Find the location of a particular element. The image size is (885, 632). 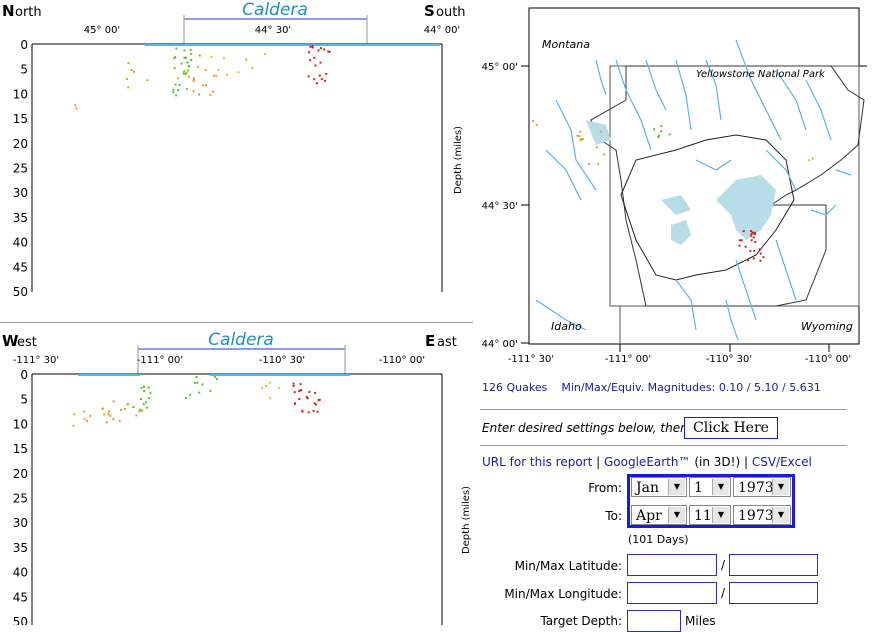

google-earth-link: GoogleEarth™ is located at coordinates (647, 462).